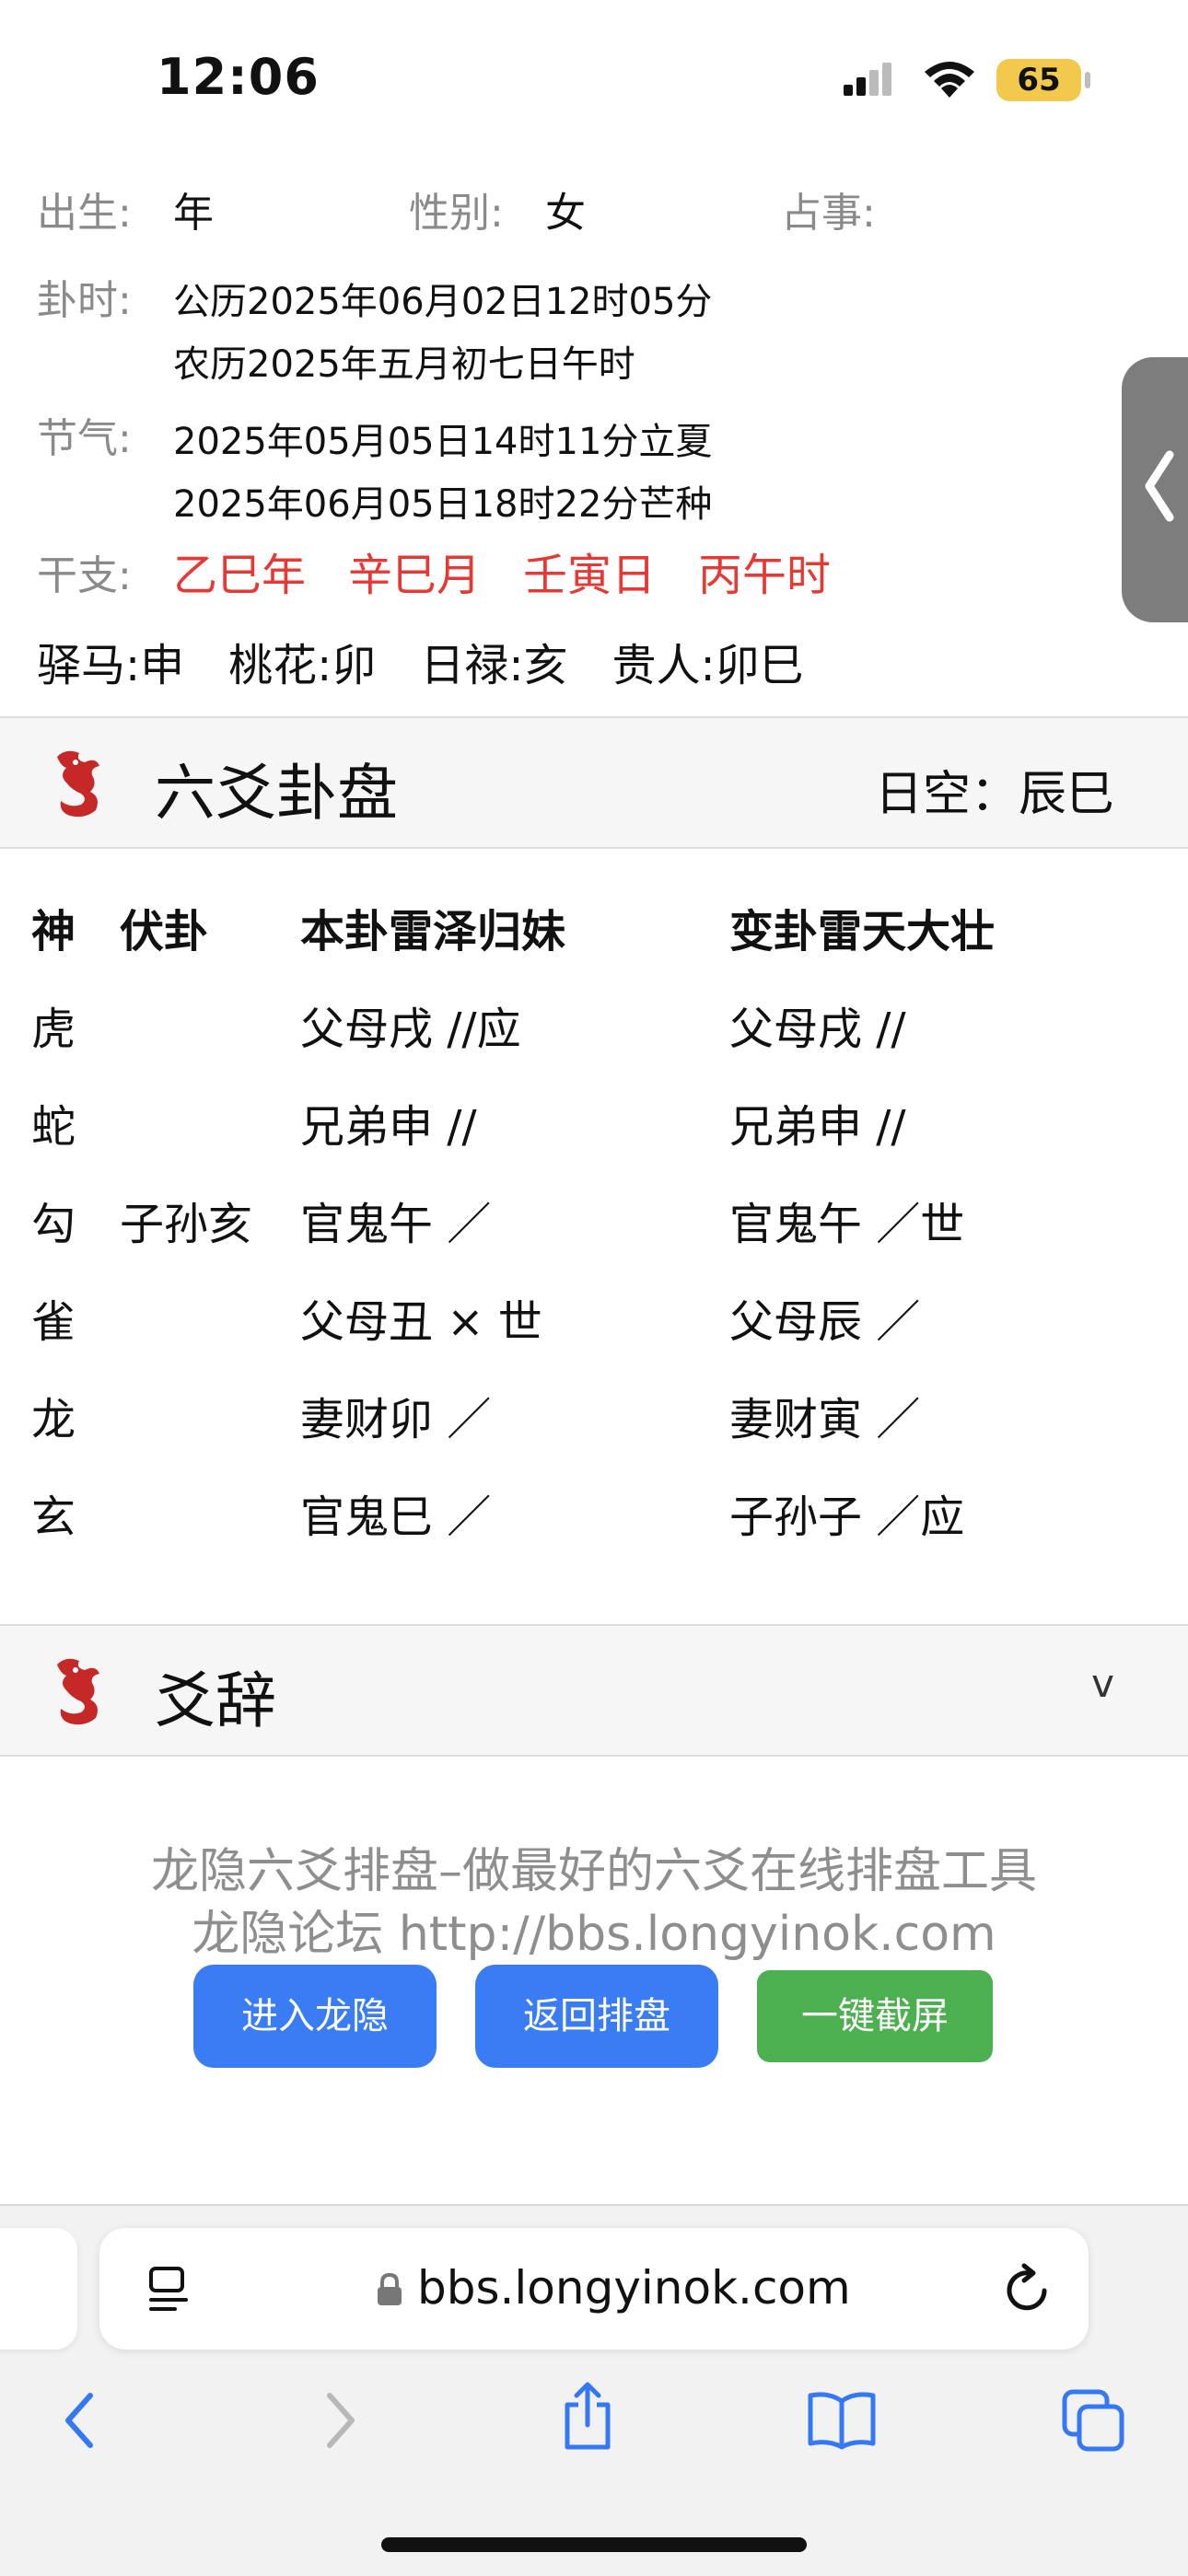 This screenshot has width=1188, height=2576. Describe the element at coordinates (420, 665) in the screenshot. I see `shensha-line: 驿马:申 桃花:卯 日禄:亥 贵人:卯巳` at that location.